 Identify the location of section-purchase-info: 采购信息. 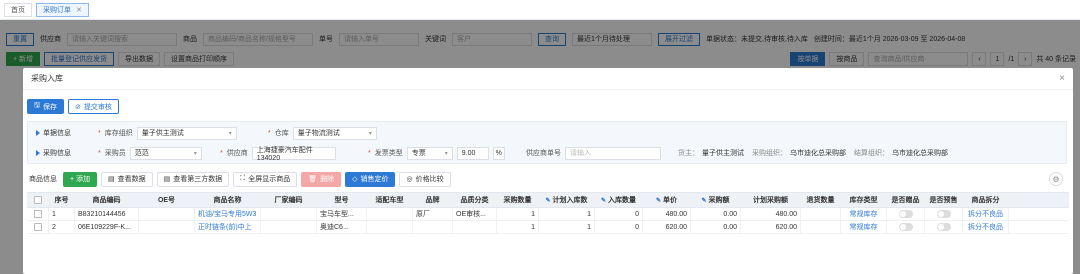
(53, 153).